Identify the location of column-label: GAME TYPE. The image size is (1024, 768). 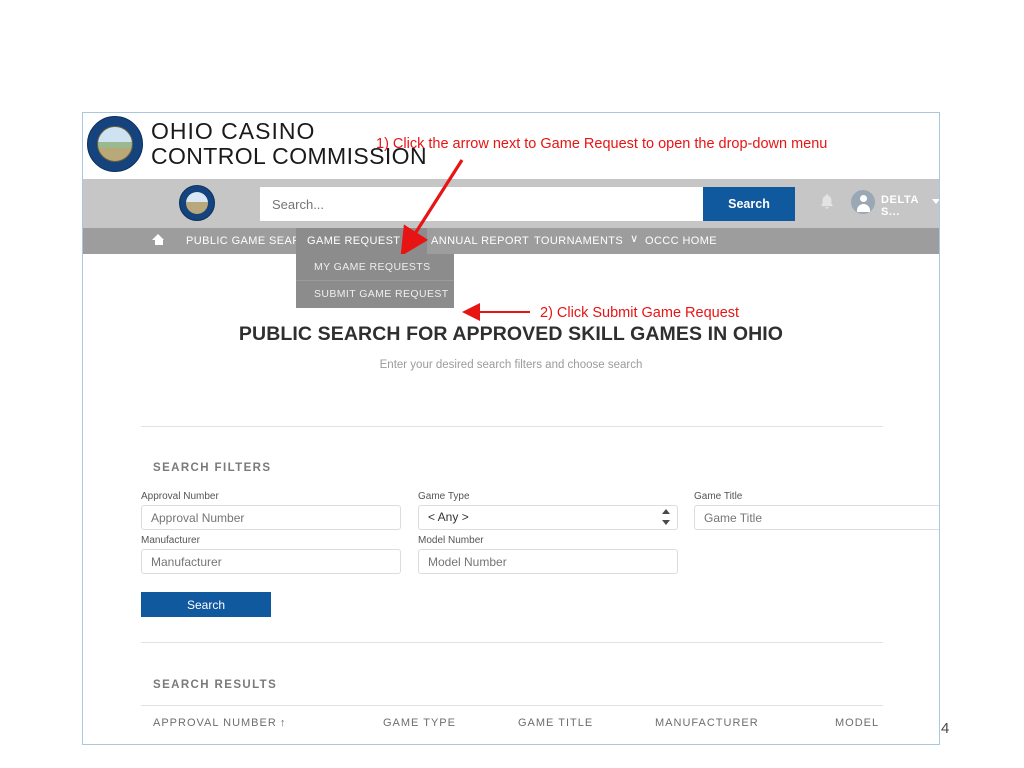
(419, 723).